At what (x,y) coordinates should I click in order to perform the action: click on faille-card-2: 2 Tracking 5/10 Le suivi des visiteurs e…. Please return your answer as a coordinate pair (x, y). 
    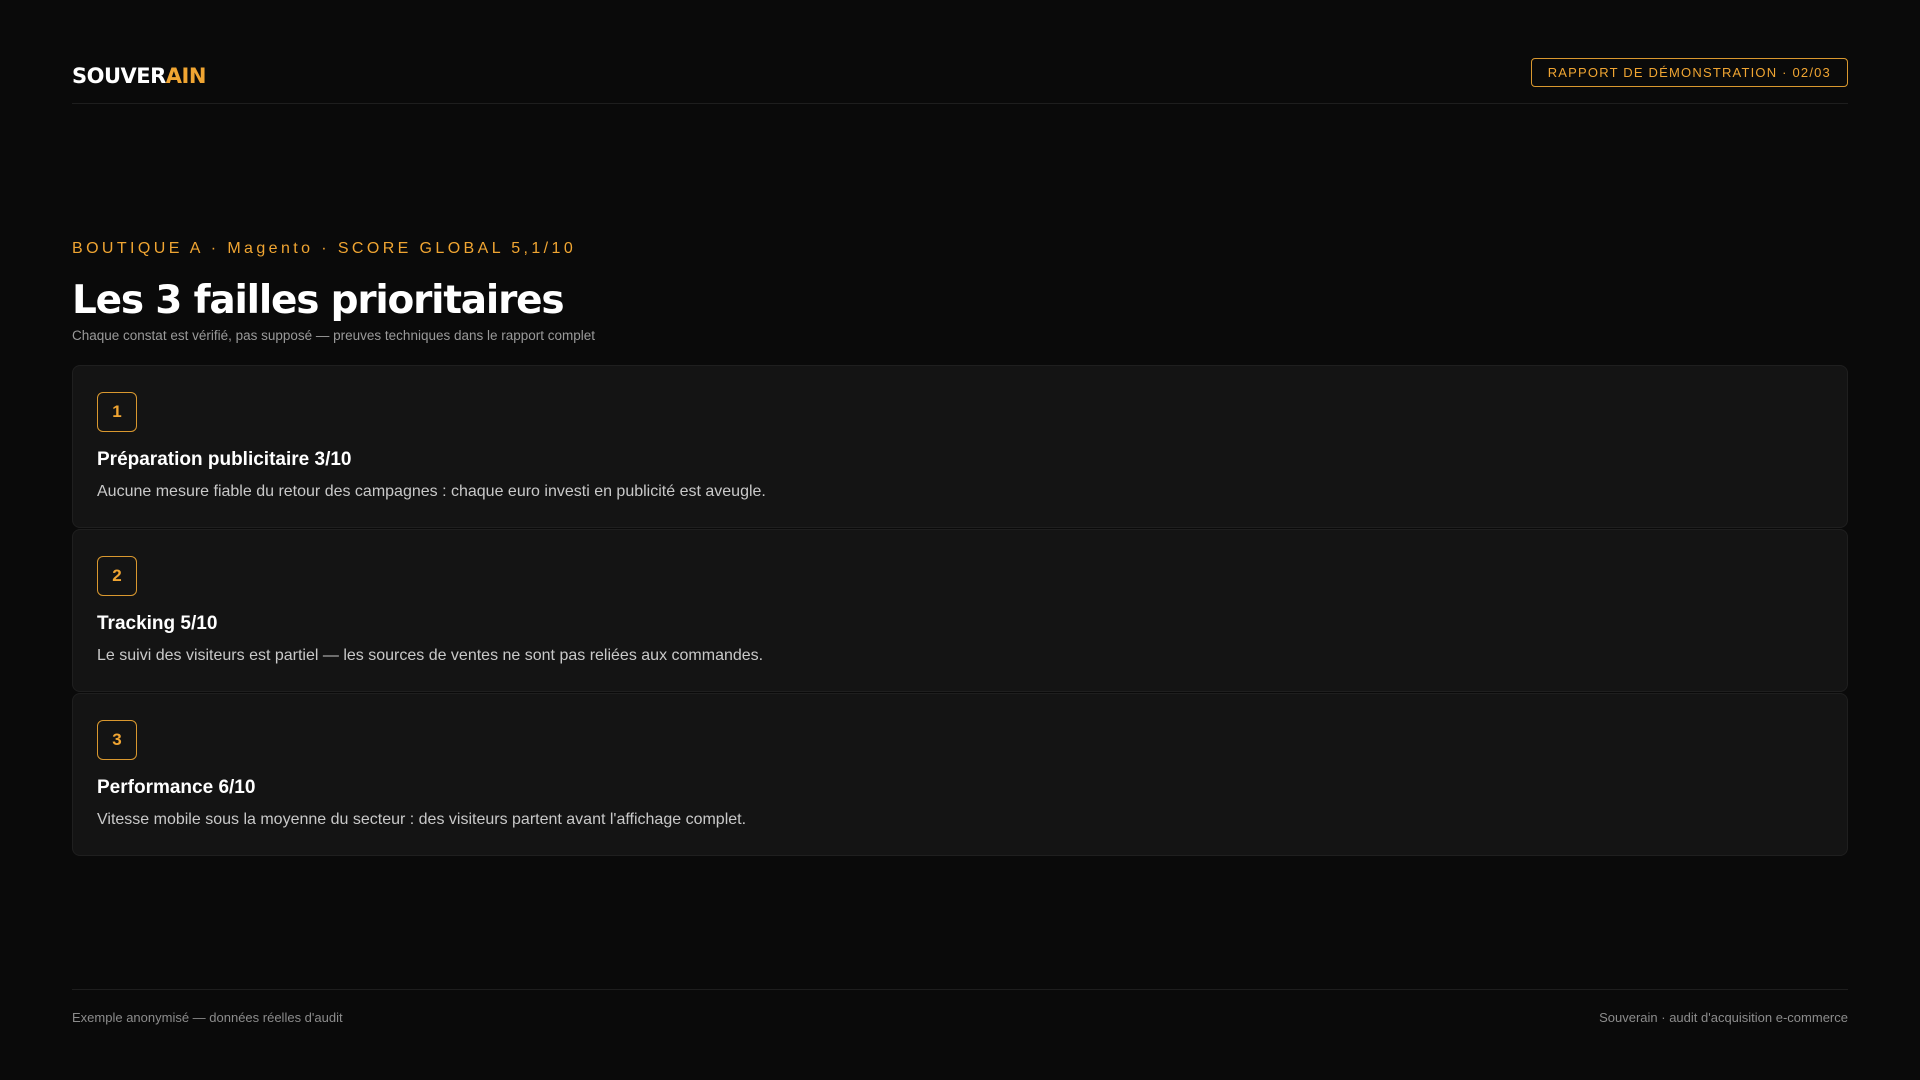
    Looking at the image, I should click on (960, 610).